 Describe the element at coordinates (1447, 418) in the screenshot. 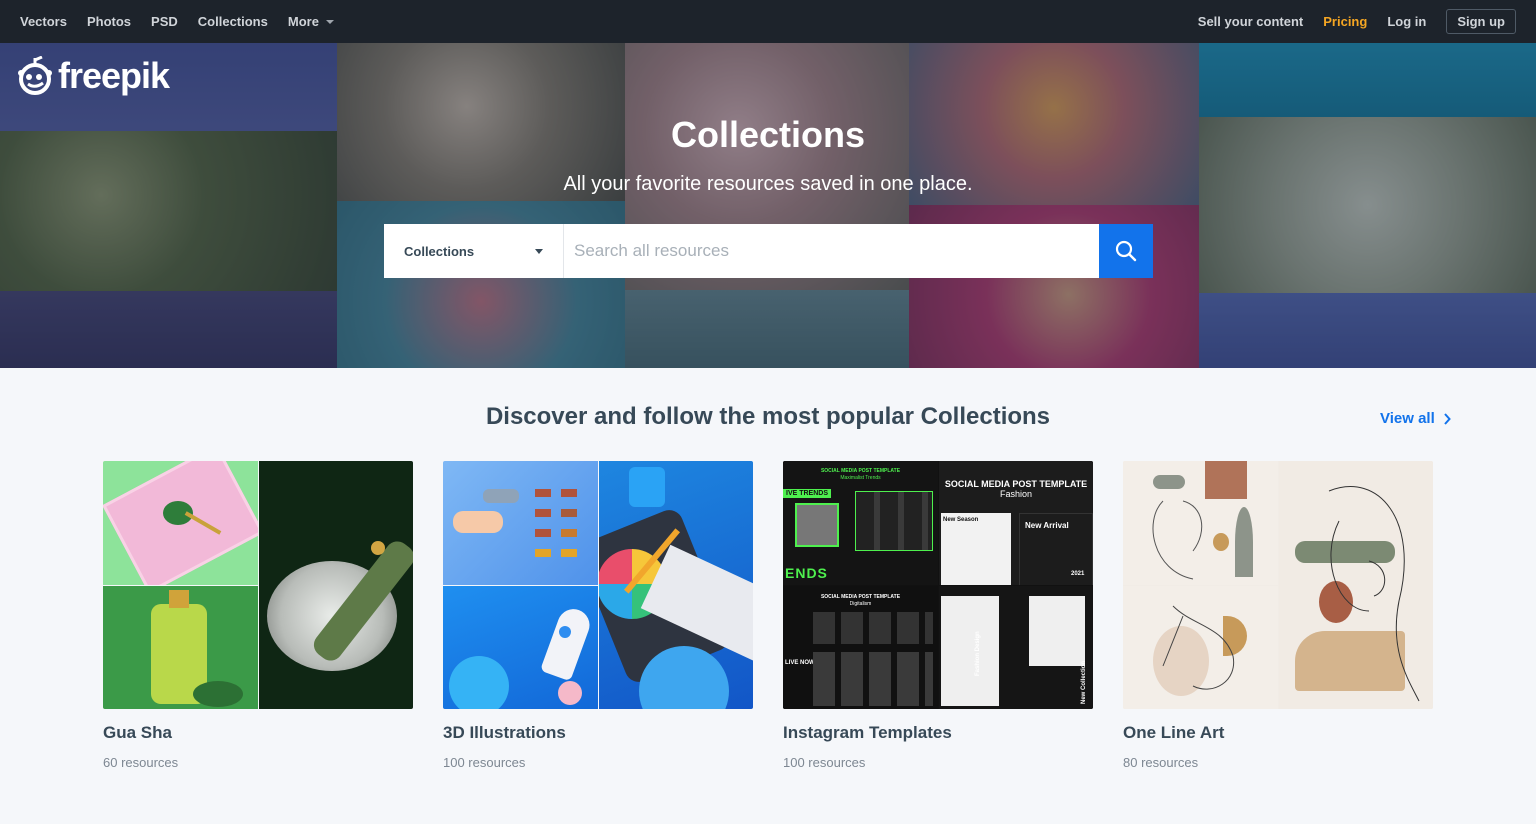

I see `chevron-right-icon` at that location.